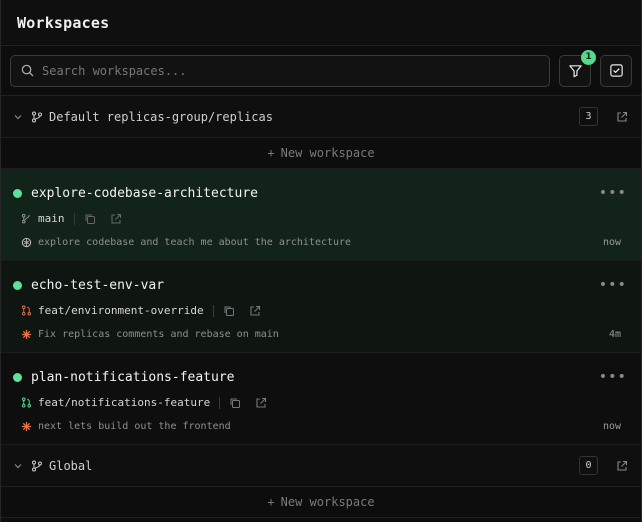  I want to click on branch-name: main, so click(51, 218).